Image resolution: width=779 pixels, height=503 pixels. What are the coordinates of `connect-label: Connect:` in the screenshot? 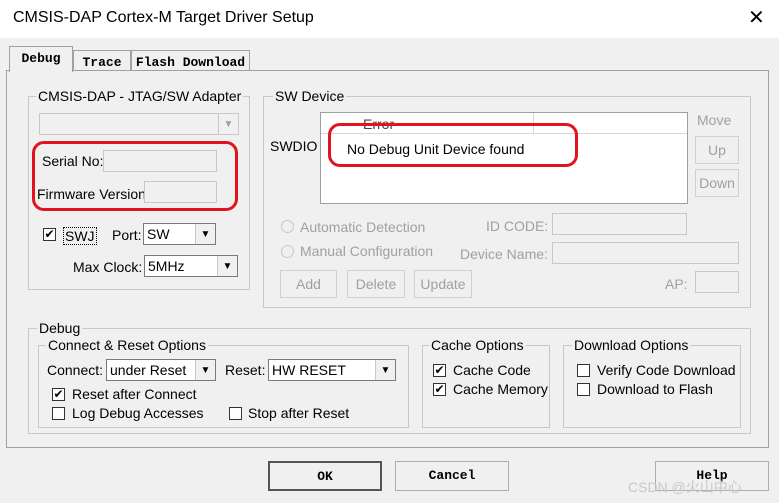 It's located at (75, 370).